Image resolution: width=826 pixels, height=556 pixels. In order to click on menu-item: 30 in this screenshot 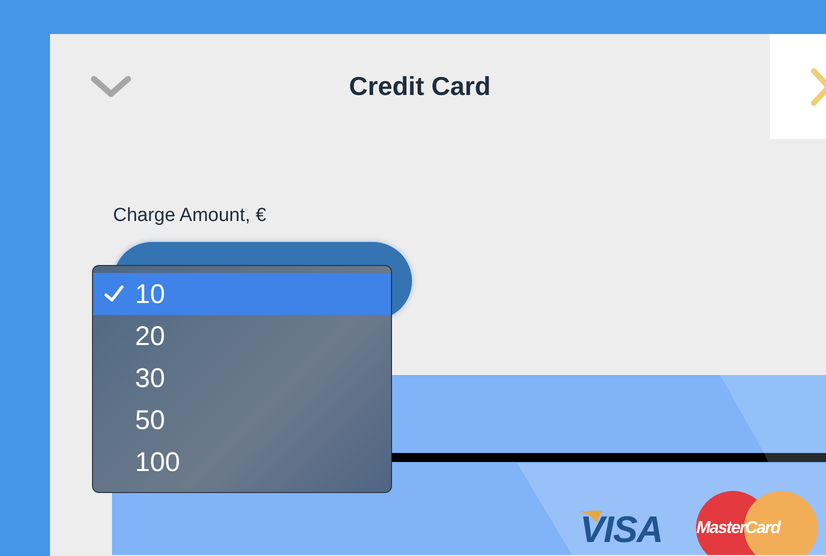, I will do `click(242, 378)`.